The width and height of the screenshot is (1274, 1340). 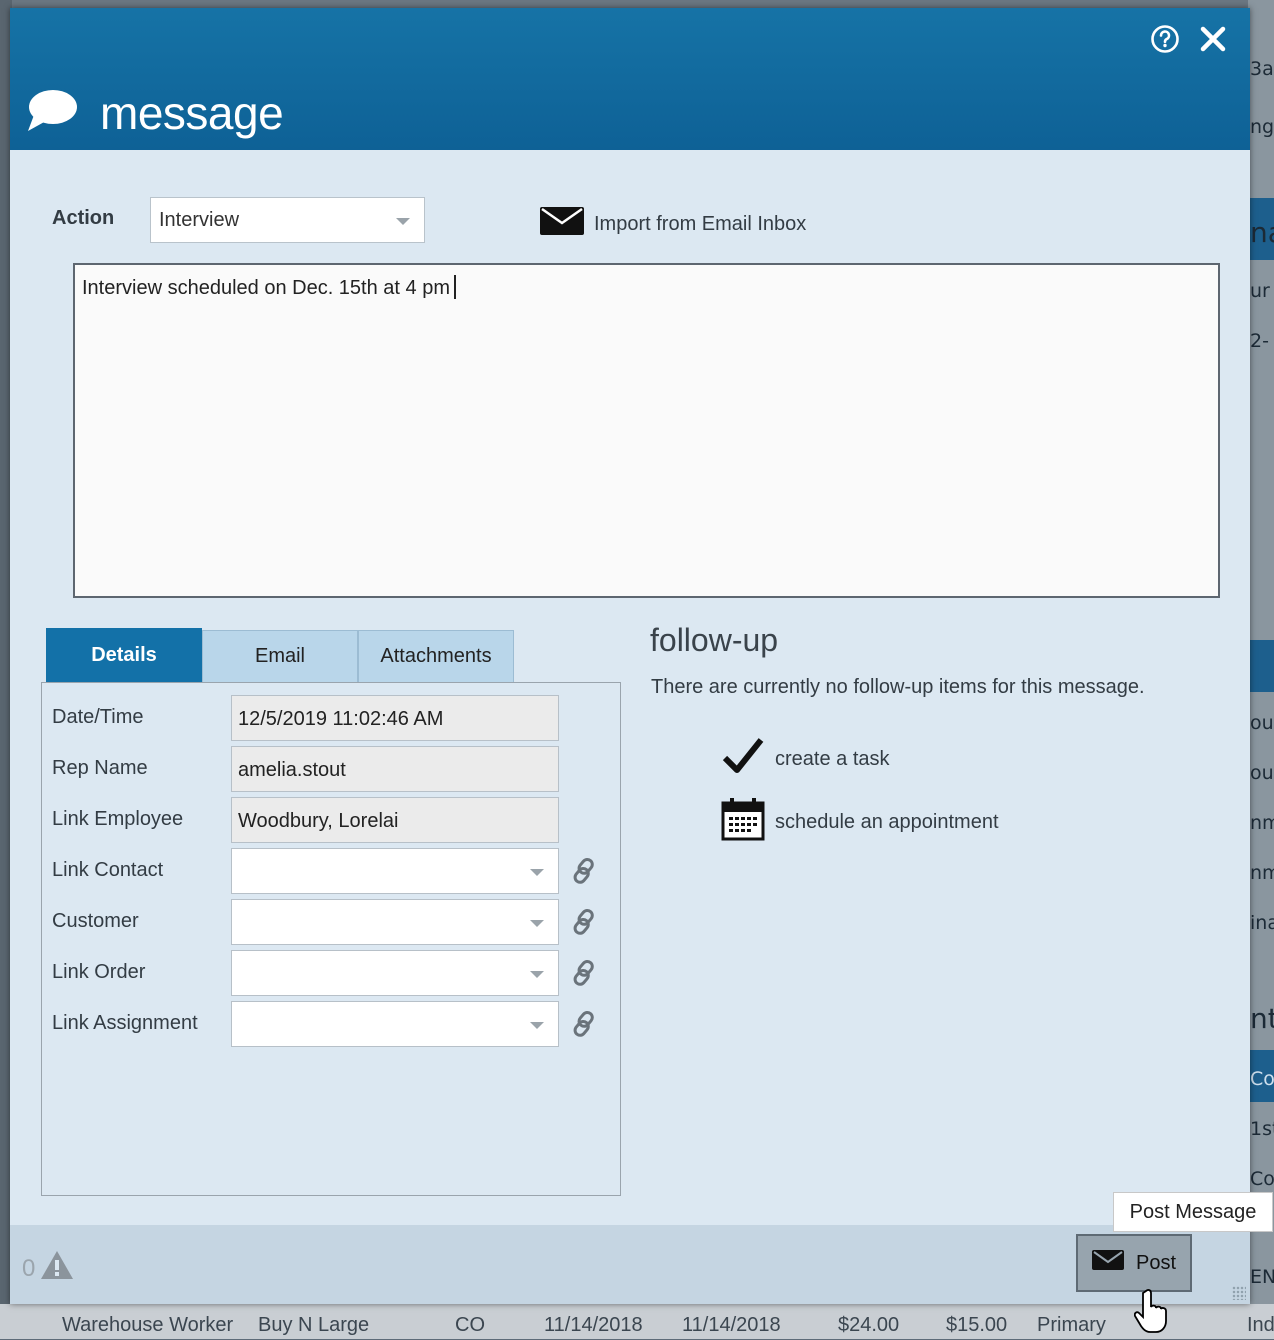 What do you see at coordinates (1262, 232) in the screenshot?
I see `background-text: na` at bounding box center [1262, 232].